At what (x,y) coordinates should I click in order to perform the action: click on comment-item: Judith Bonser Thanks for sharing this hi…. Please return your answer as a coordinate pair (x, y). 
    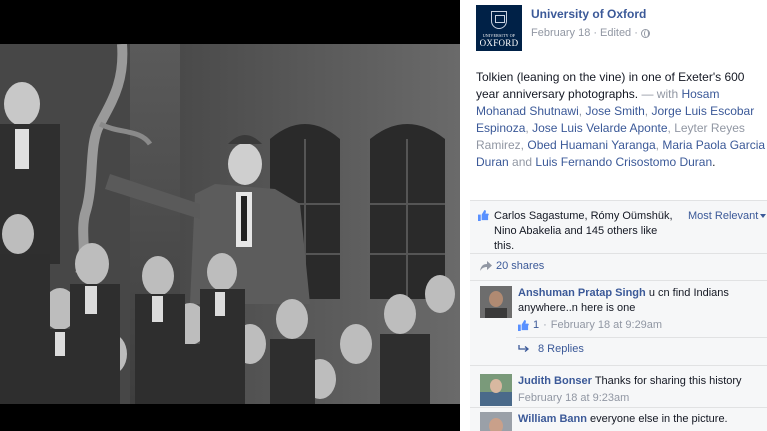
    Looking at the image, I should click on (622, 392).